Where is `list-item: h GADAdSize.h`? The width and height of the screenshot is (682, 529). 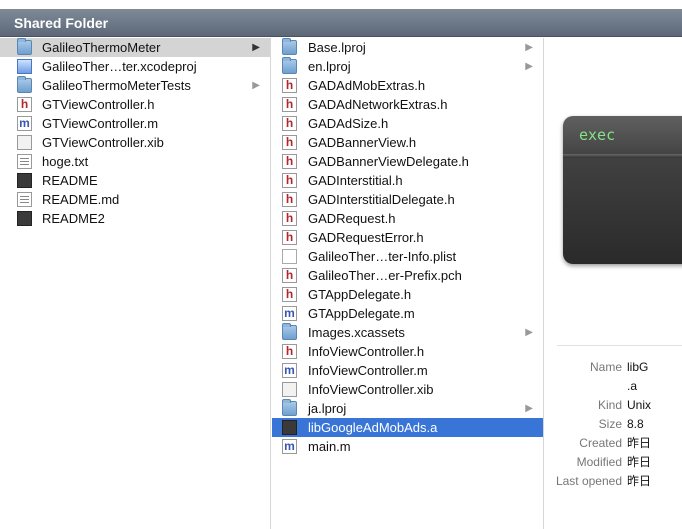 list-item: h GADAdSize.h is located at coordinates (407, 123).